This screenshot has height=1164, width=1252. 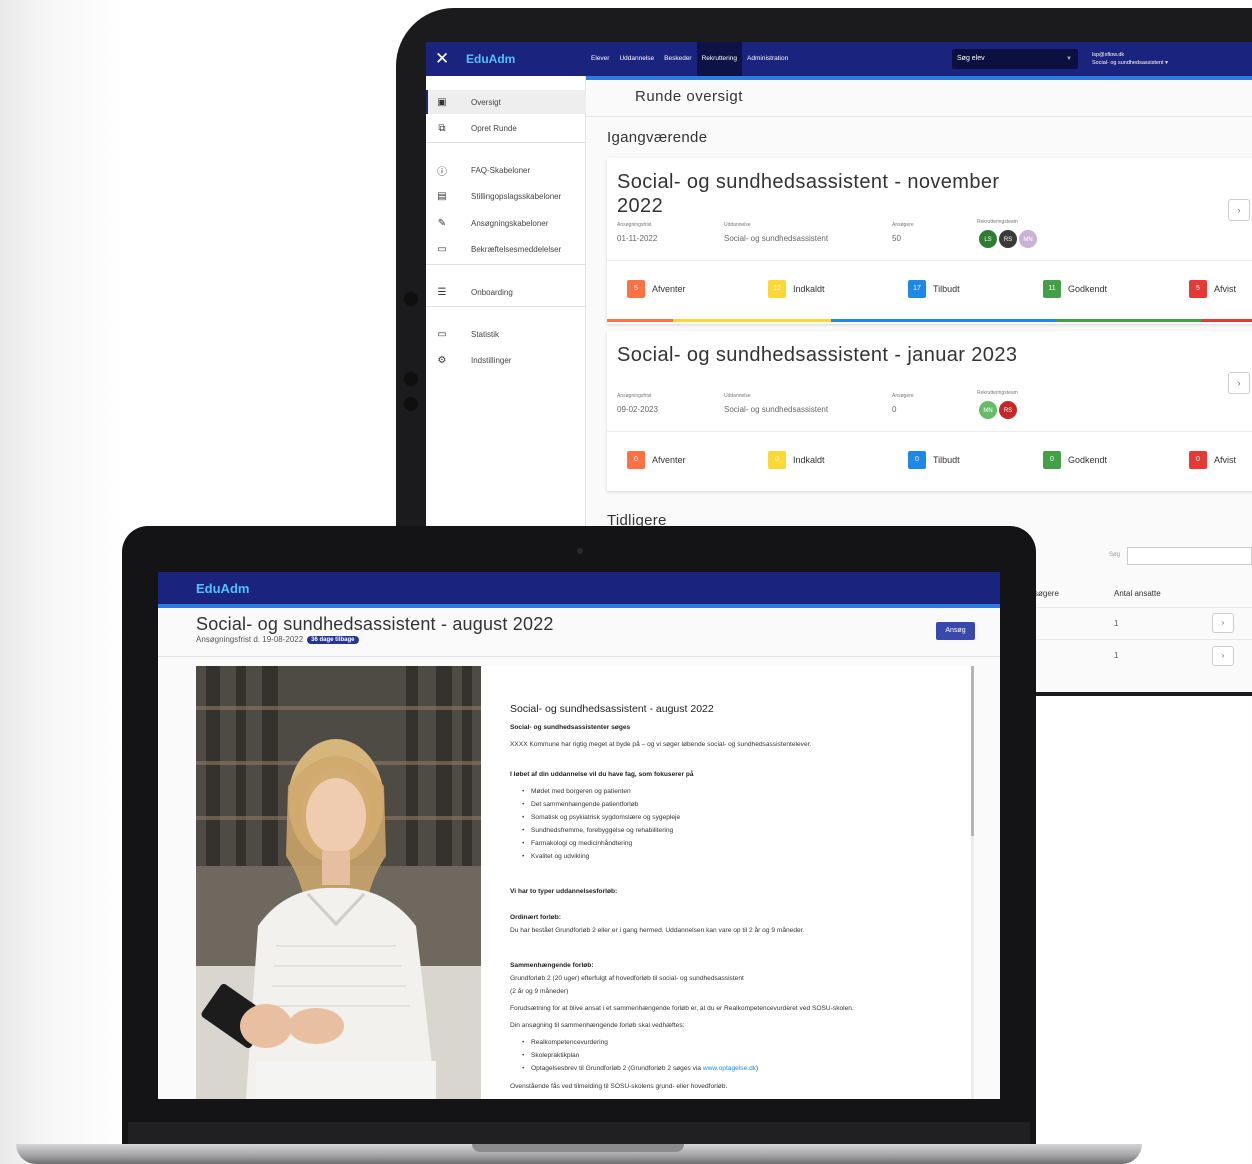 What do you see at coordinates (411, 299) in the screenshot?
I see `monitor-button` at bounding box center [411, 299].